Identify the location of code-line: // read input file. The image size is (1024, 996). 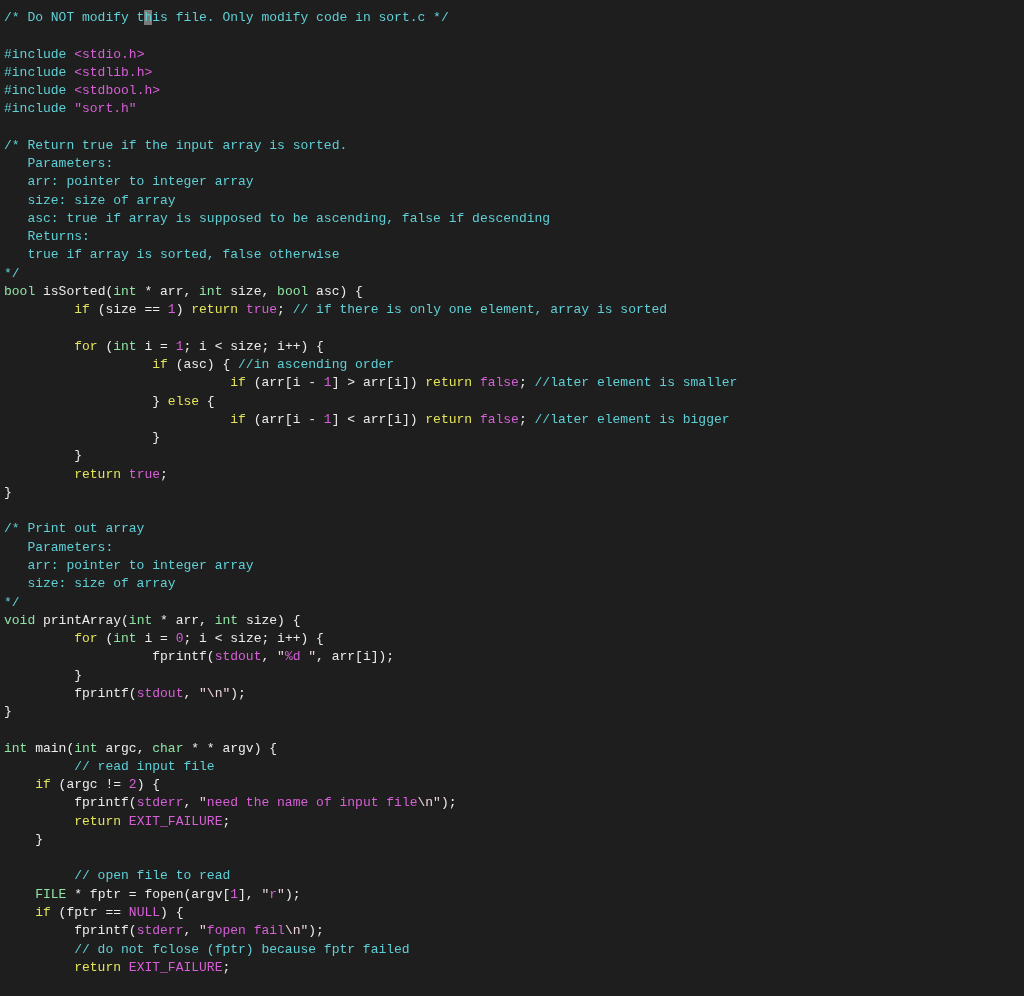
(144, 766).